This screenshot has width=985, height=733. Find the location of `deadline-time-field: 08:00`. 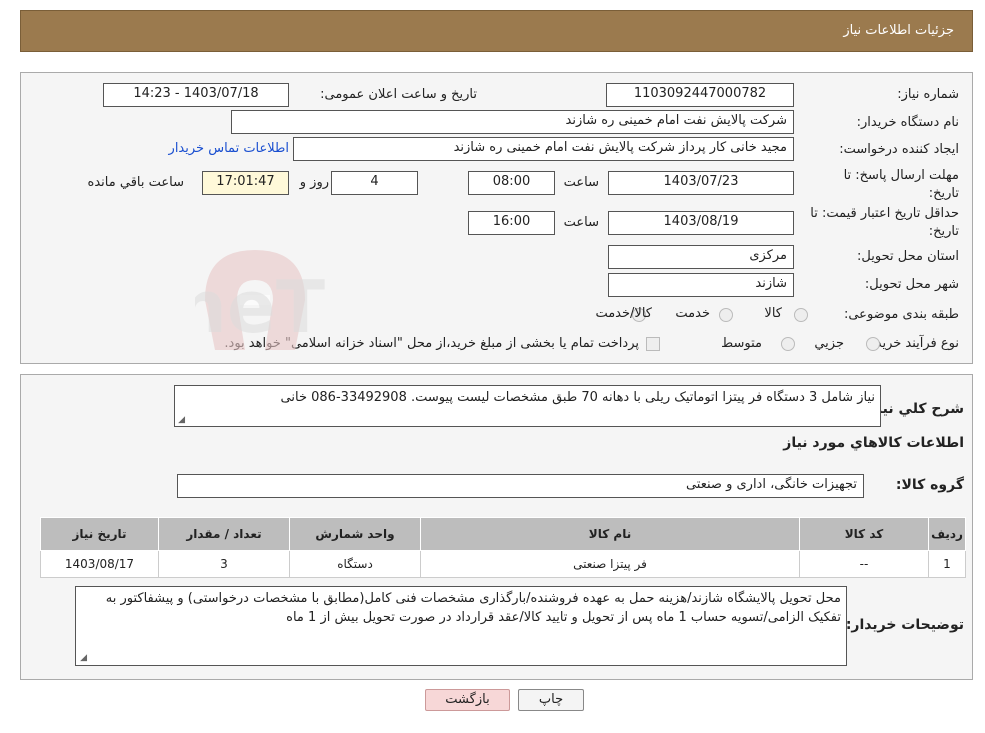

deadline-time-field: 08:00 is located at coordinates (511, 183).